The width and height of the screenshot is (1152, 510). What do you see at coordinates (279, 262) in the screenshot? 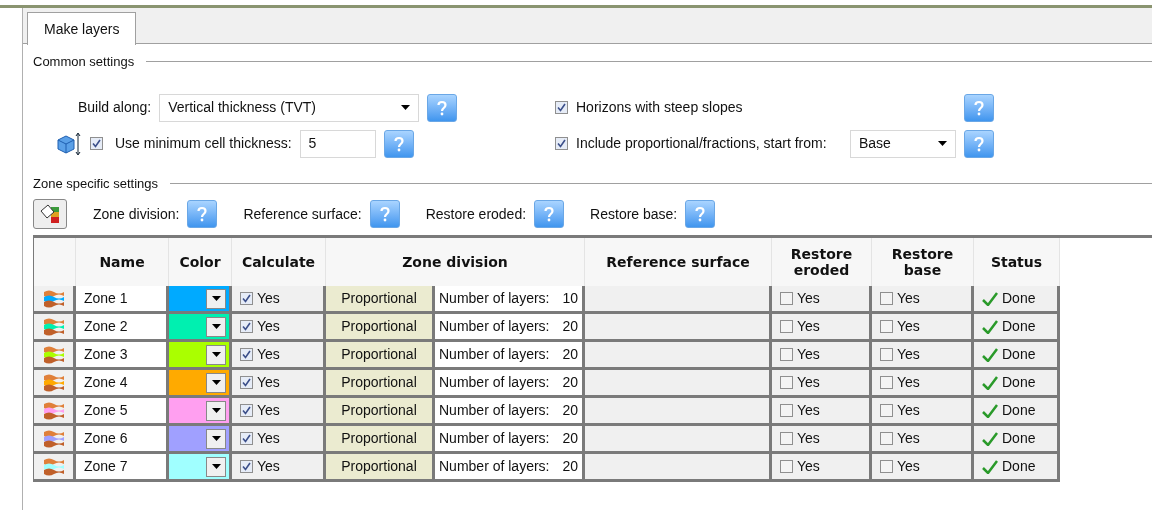
I see `column-header: Calculate` at bounding box center [279, 262].